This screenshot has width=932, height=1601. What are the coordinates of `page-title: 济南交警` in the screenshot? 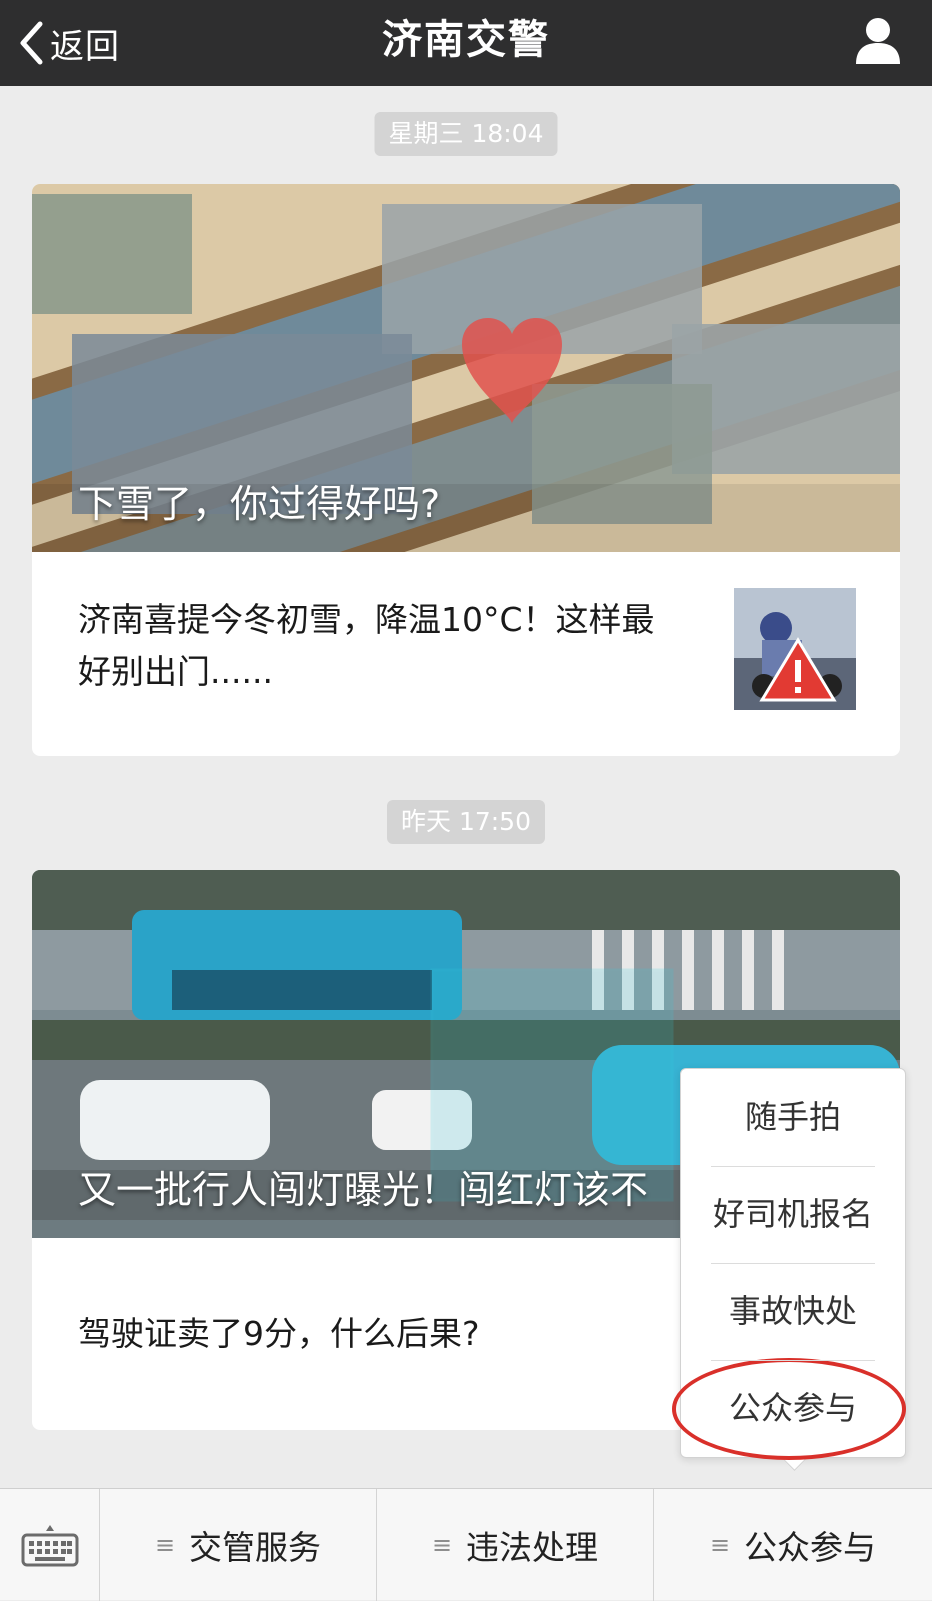 It's located at (466, 40).